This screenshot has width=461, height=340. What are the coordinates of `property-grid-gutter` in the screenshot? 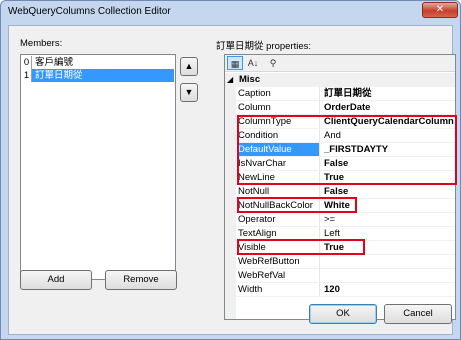 It's located at (230, 196).